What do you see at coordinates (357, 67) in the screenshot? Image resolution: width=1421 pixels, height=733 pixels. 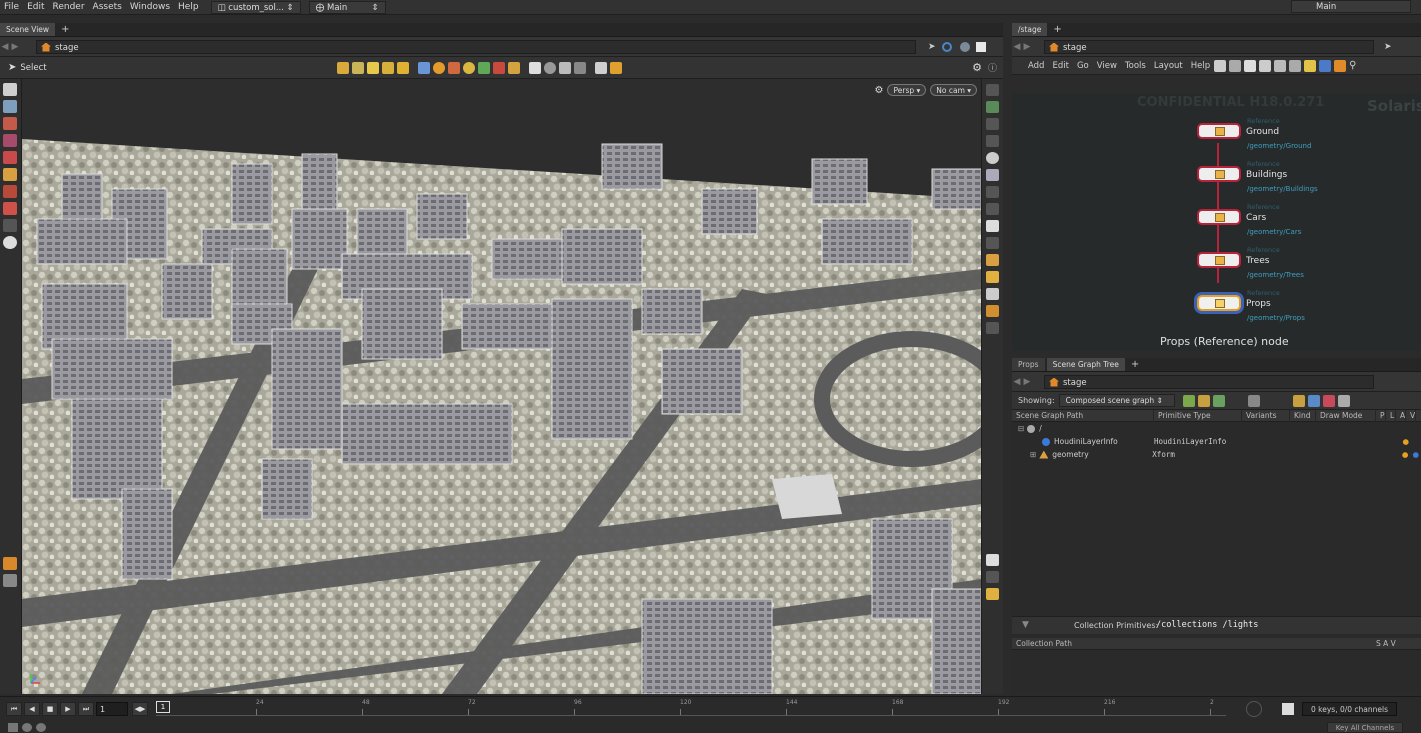 I see `brush-icon` at bounding box center [357, 67].